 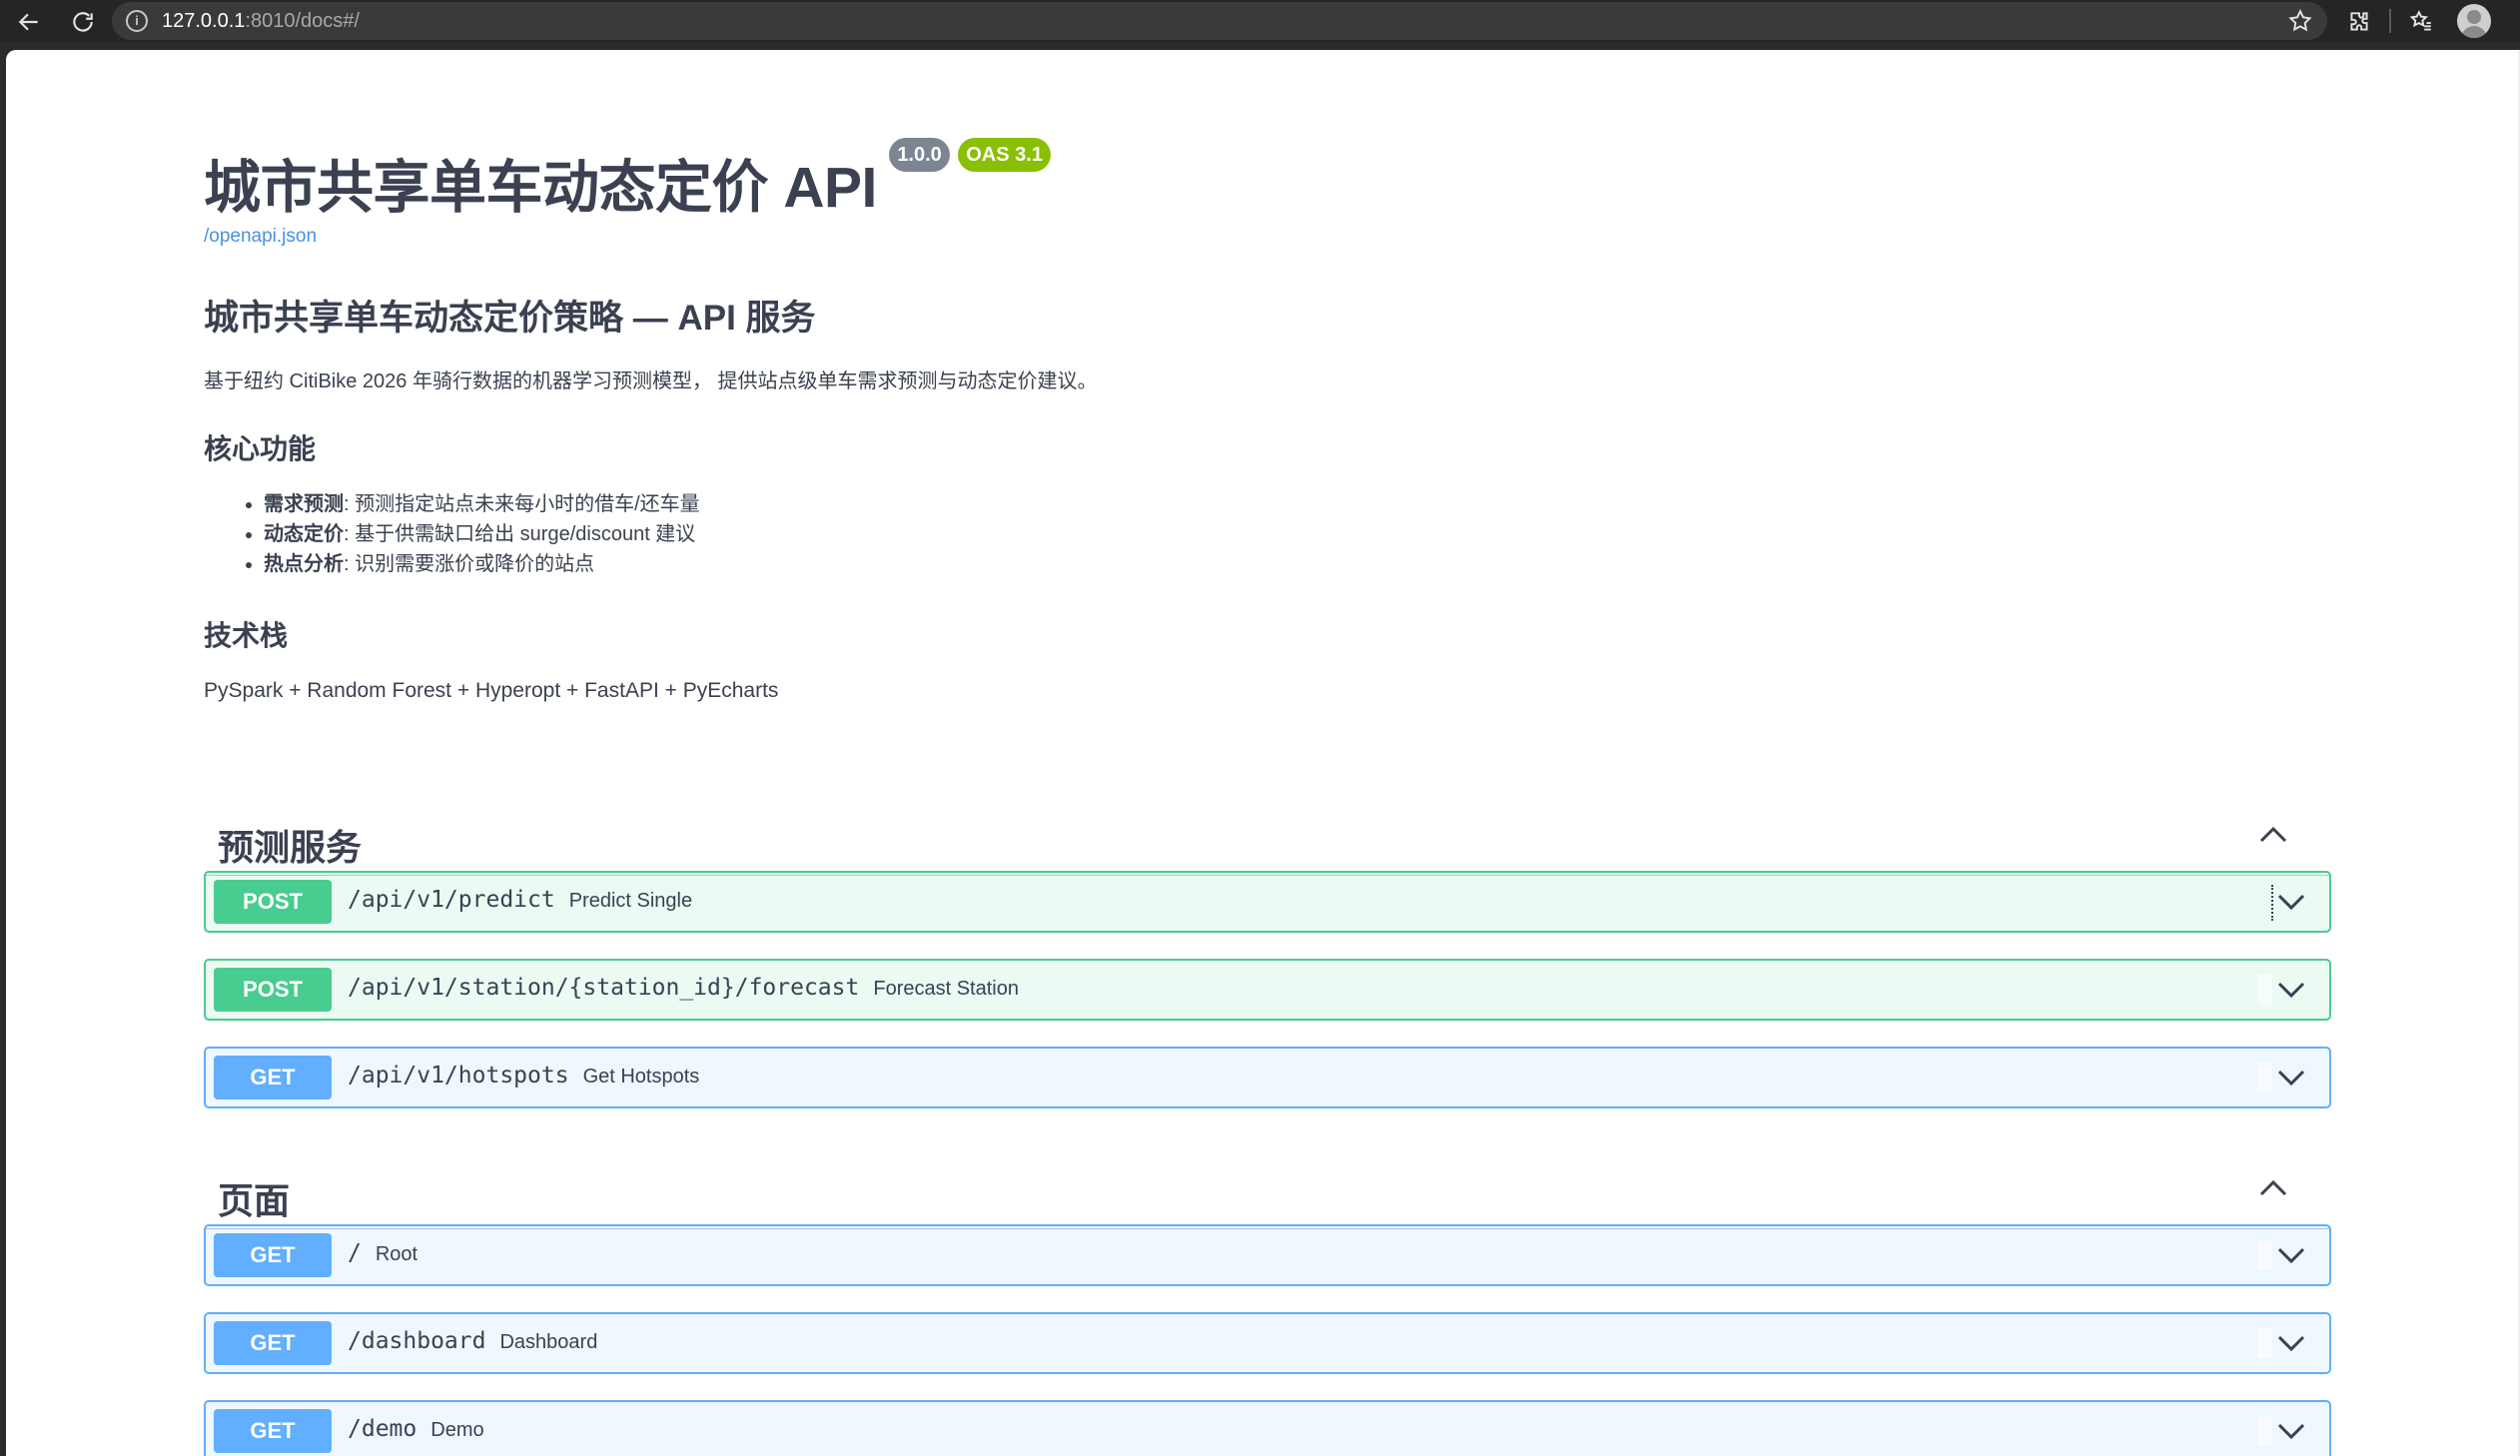 I want to click on description-heading: 城市共享单车动态定价策略 — API 服务, so click(x=510, y=318).